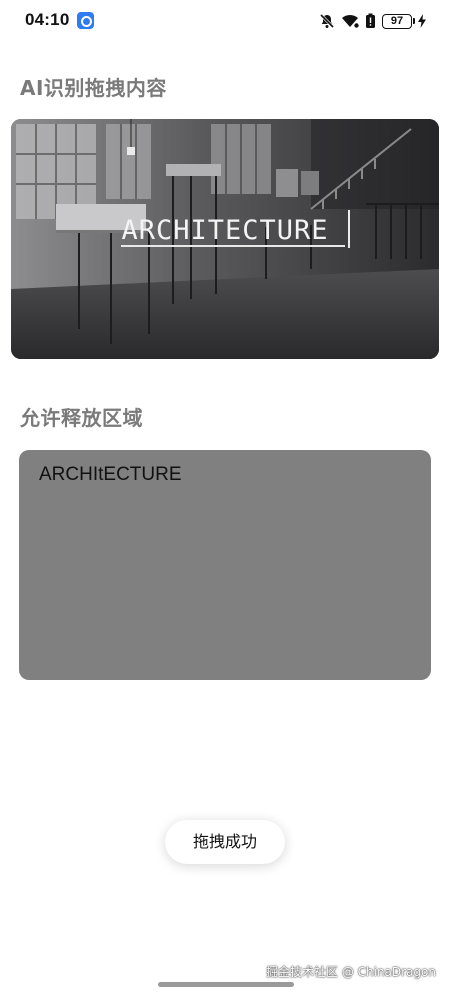 The height and width of the screenshot is (994, 450). What do you see at coordinates (349, 229) in the screenshot?
I see `text-cursor` at bounding box center [349, 229].